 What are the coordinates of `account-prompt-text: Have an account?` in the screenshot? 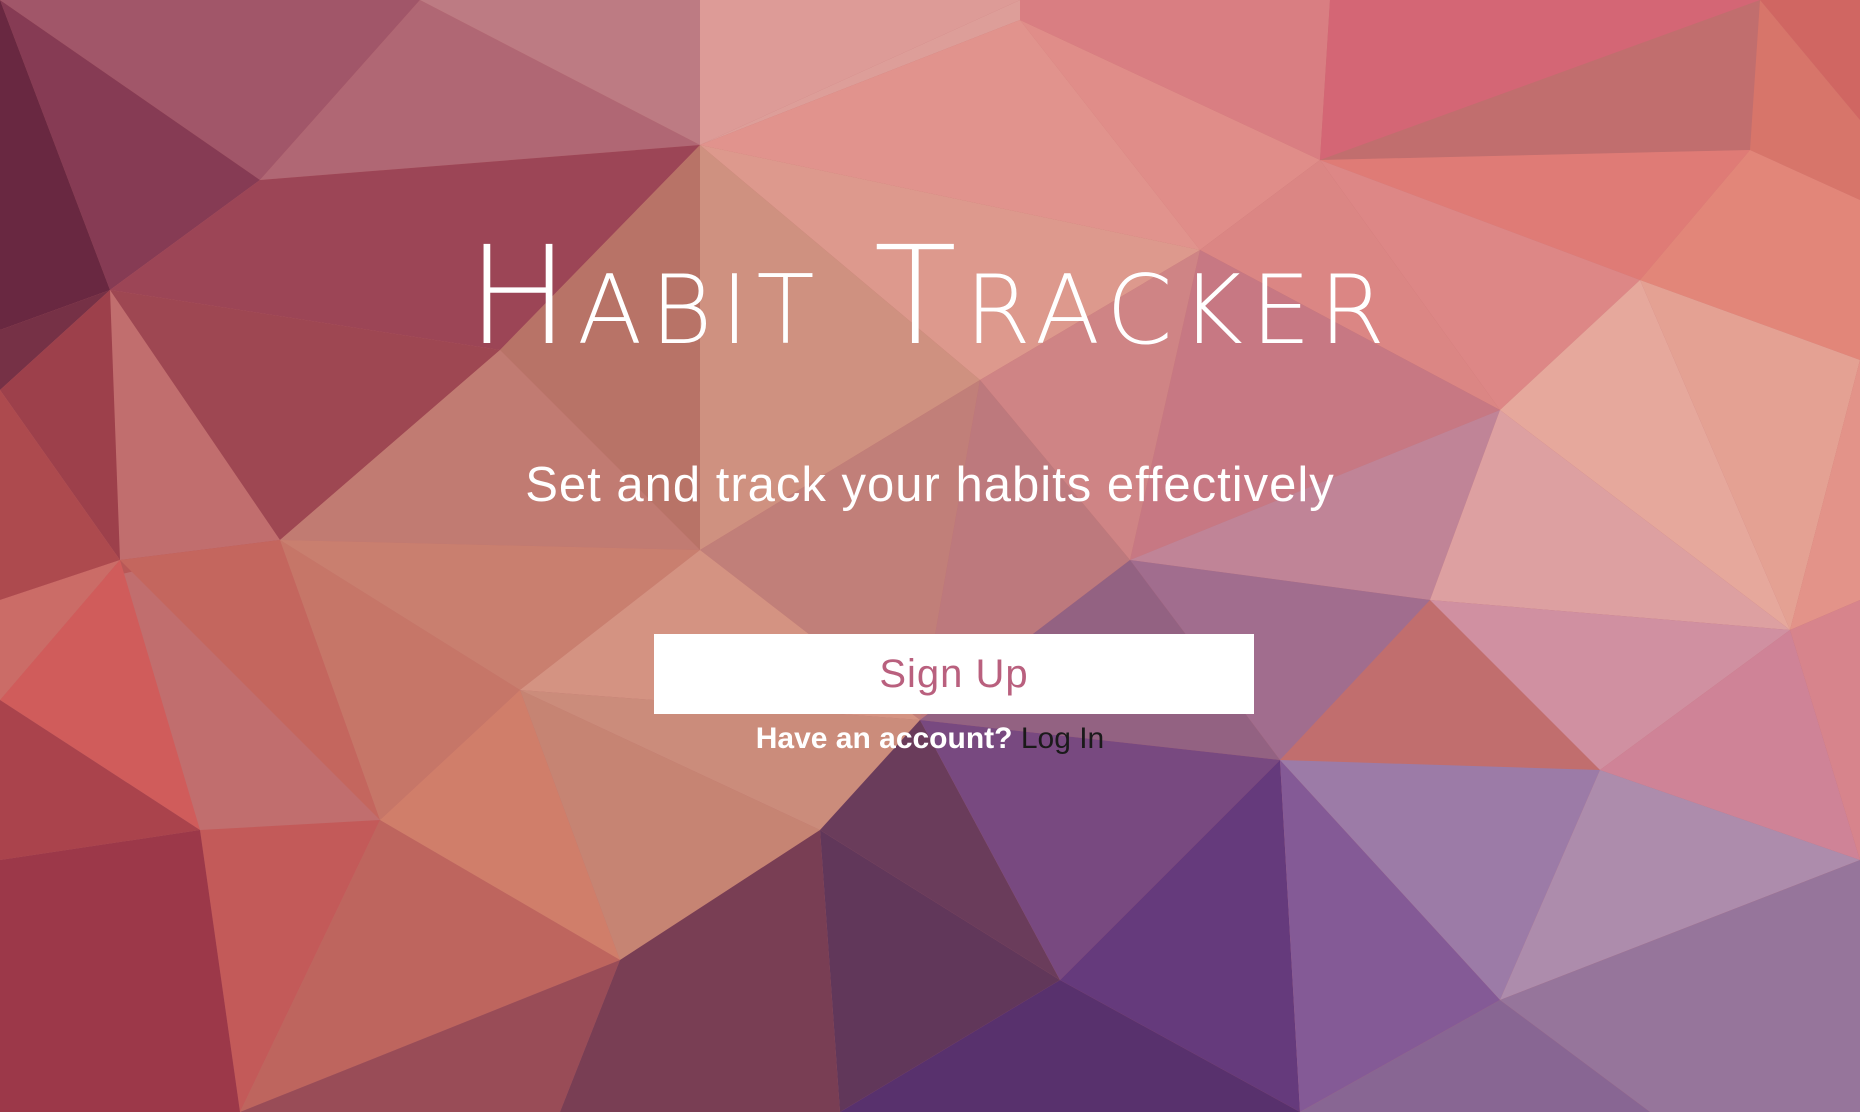 It's located at (884, 738).